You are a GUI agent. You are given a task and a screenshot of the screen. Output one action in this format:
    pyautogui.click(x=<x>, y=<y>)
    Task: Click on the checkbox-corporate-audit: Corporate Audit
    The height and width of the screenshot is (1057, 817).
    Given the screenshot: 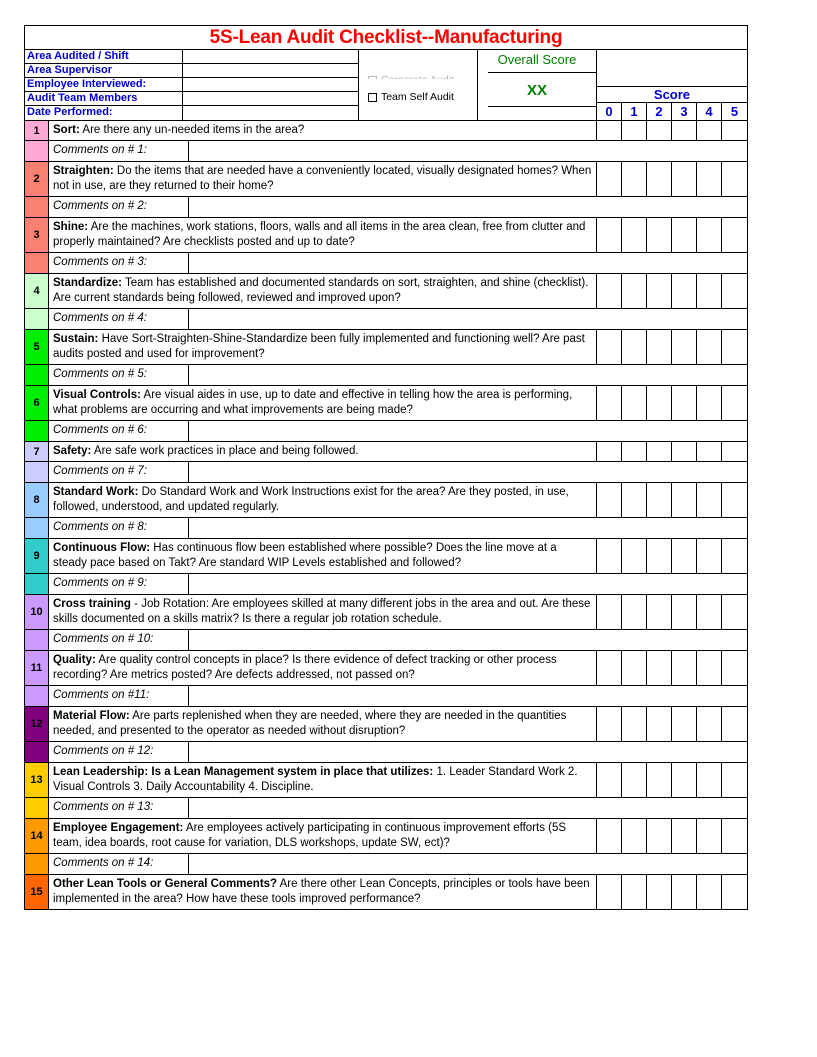 What is the action you would take?
    pyautogui.click(x=410, y=77)
    